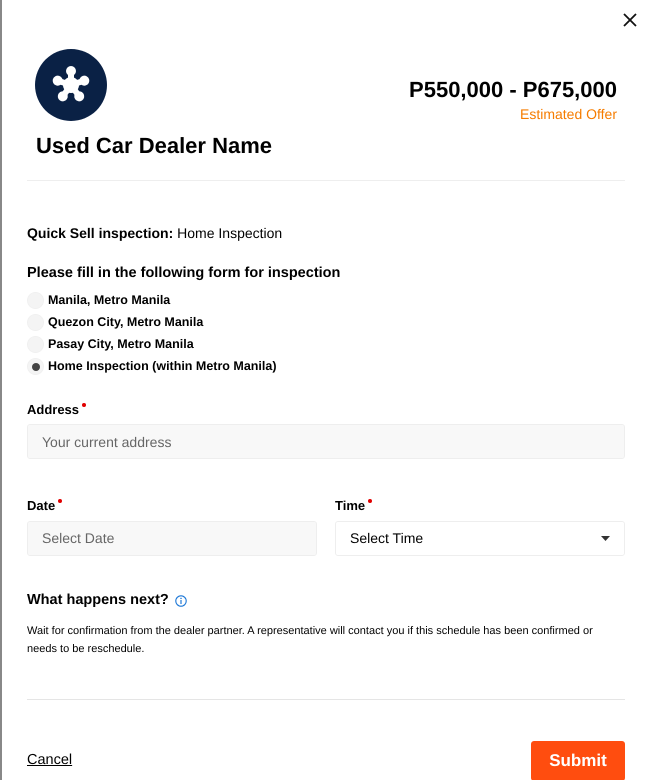 The image size is (650, 780). Describe the element at coordinates (41, 506) in the screenshot. I see `field-label: Date` at that location.